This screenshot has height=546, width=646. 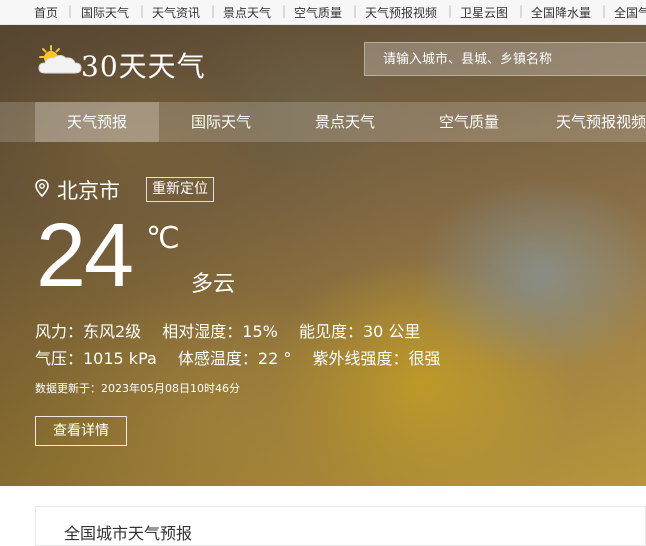 What do you see at coordinates (176, 12) in the screenshot?
I see `top-nav-item-weather-news: 天气资讯` at bounding box center [176, 12].